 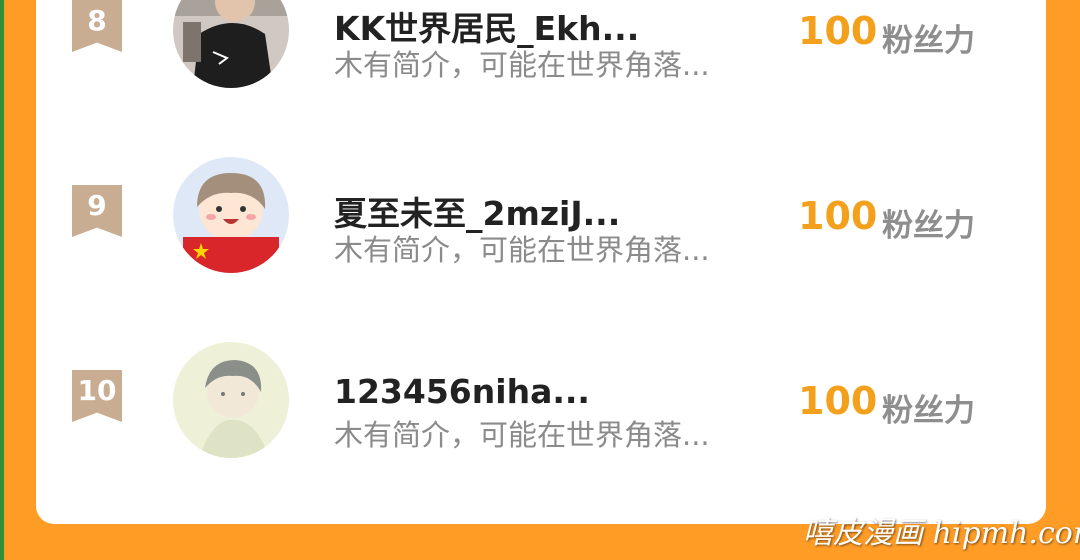 What do you see at coordinates (2, 280) in the screenshot?
I see `left-edge-strip` at bounding box center [2, 280].